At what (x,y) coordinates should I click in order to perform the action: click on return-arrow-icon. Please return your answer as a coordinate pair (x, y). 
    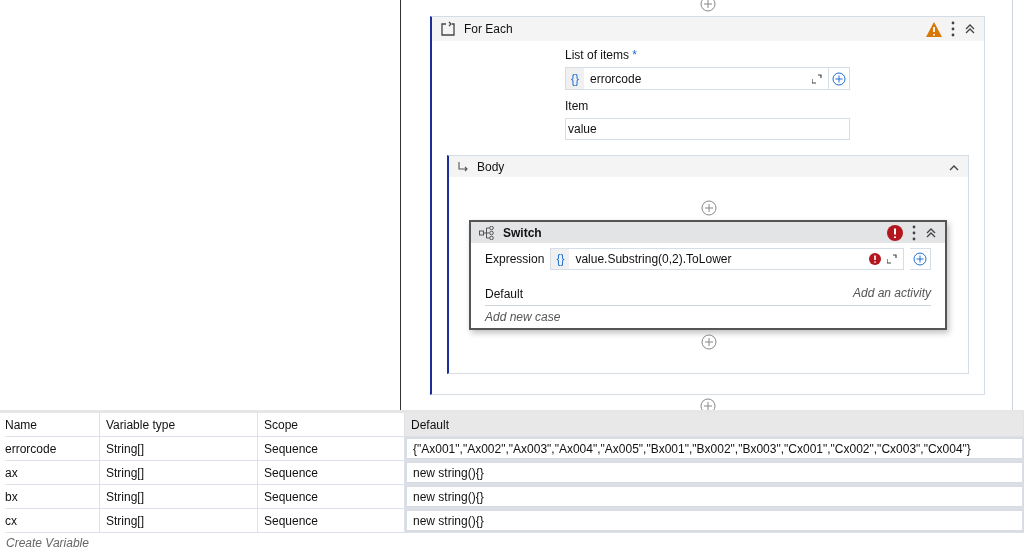
    Looking at the image, I should click on (463, 166).